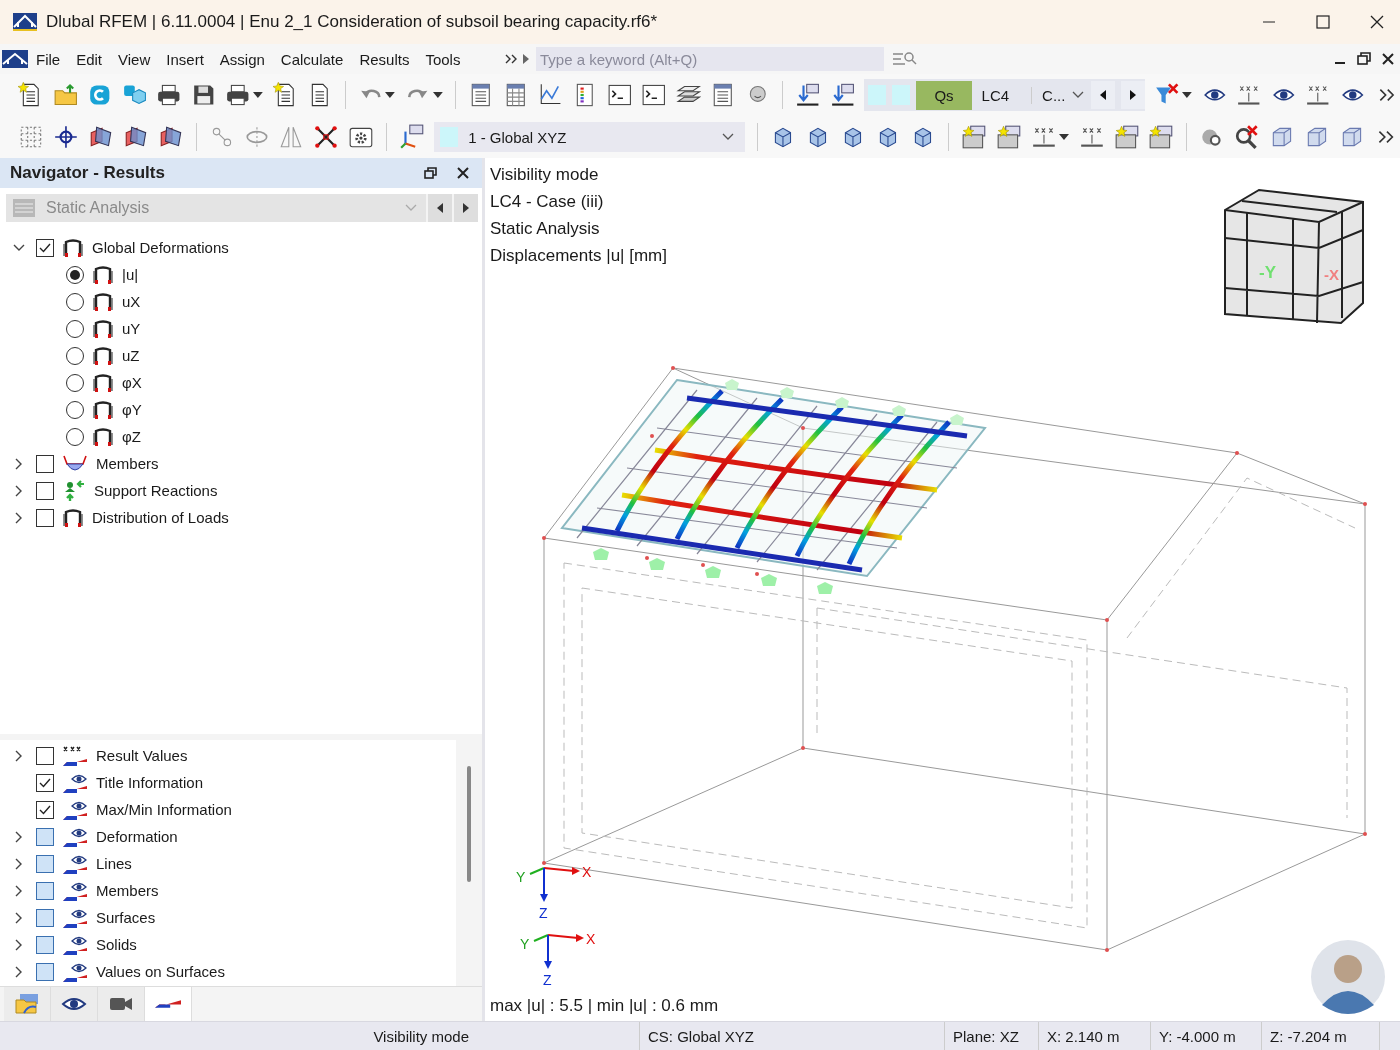 This screenshot has width=1400, height=1050. What do you see at coordinates (545, 228) in the screenshot?
I see `viewport-info-line: Static Analysis` at bounding box center [545, 228].